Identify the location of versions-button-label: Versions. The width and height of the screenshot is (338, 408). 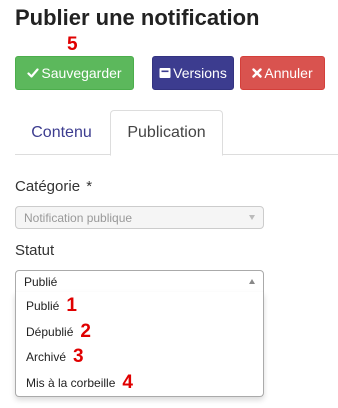
(200, 73).